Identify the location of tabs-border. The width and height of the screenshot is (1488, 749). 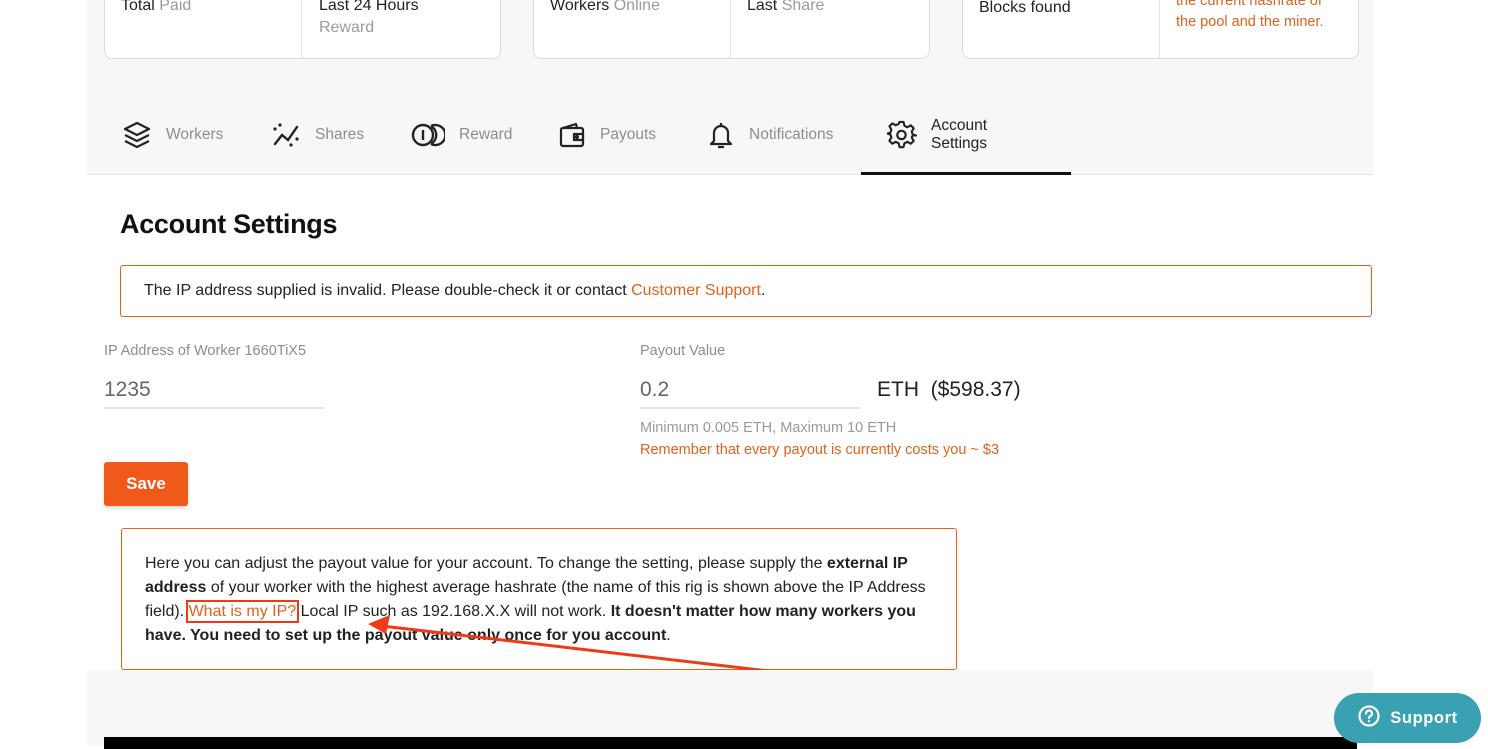
(730, 174).